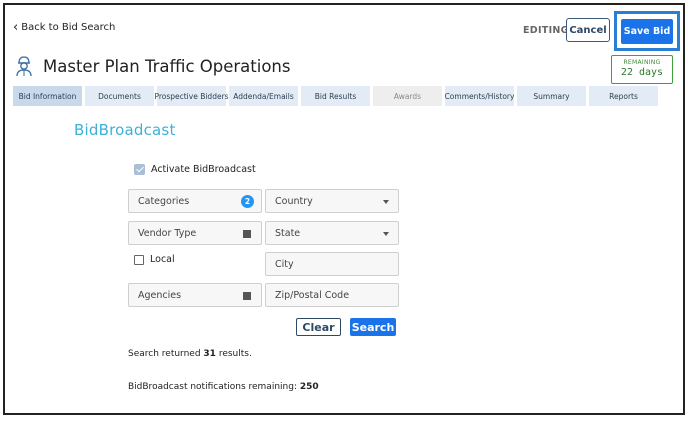 The height and width of the screenshot is (421, 688). What do you see at coordinates (288, 233) in the screenshot?
I see `state-placeholder: State` at bounding box center [288, 233].